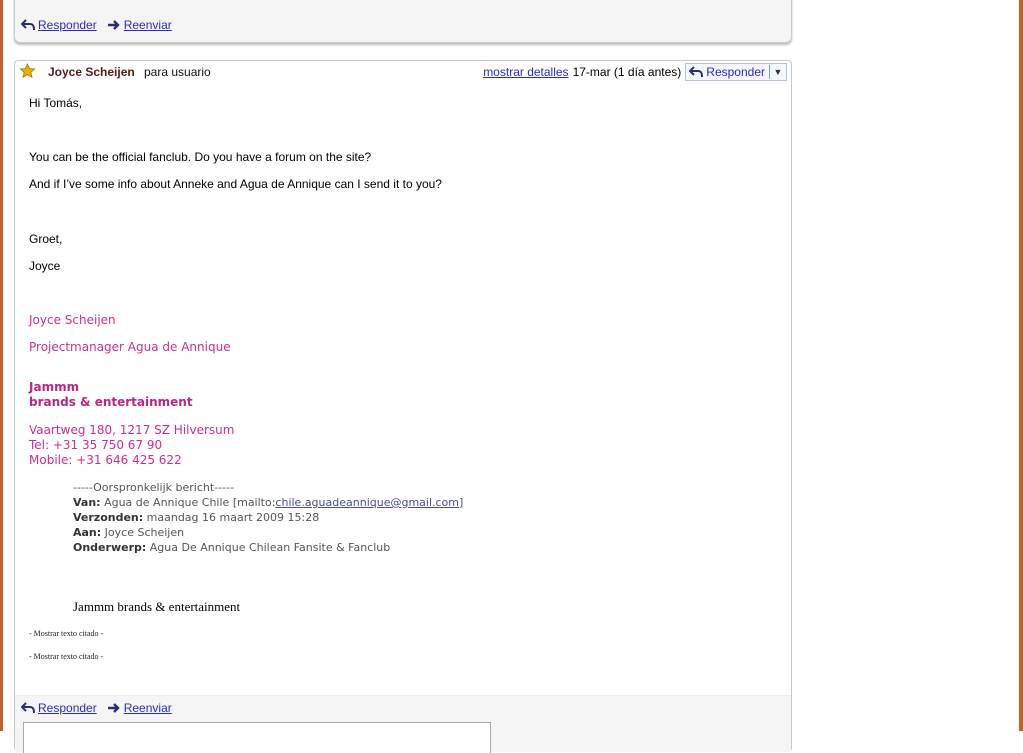 The width and height of the screenshot is (1023, 753). What do you see at coordinates (110, 547) in the screenshot?
I see `original-subject-label: Onderwerp:` at bounding box center [110, 547].